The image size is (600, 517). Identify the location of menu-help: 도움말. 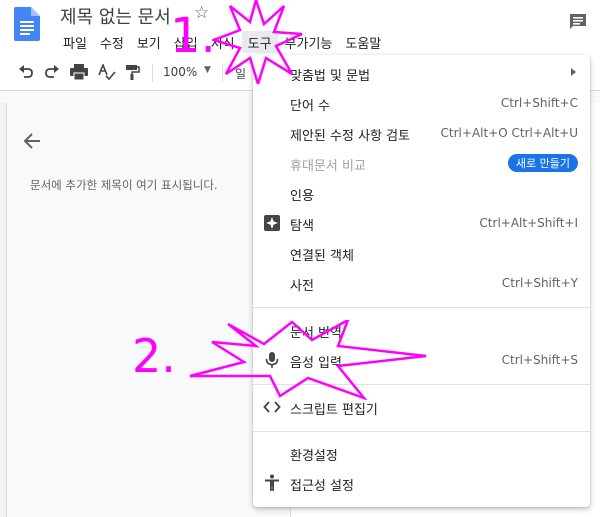
(363, 42).